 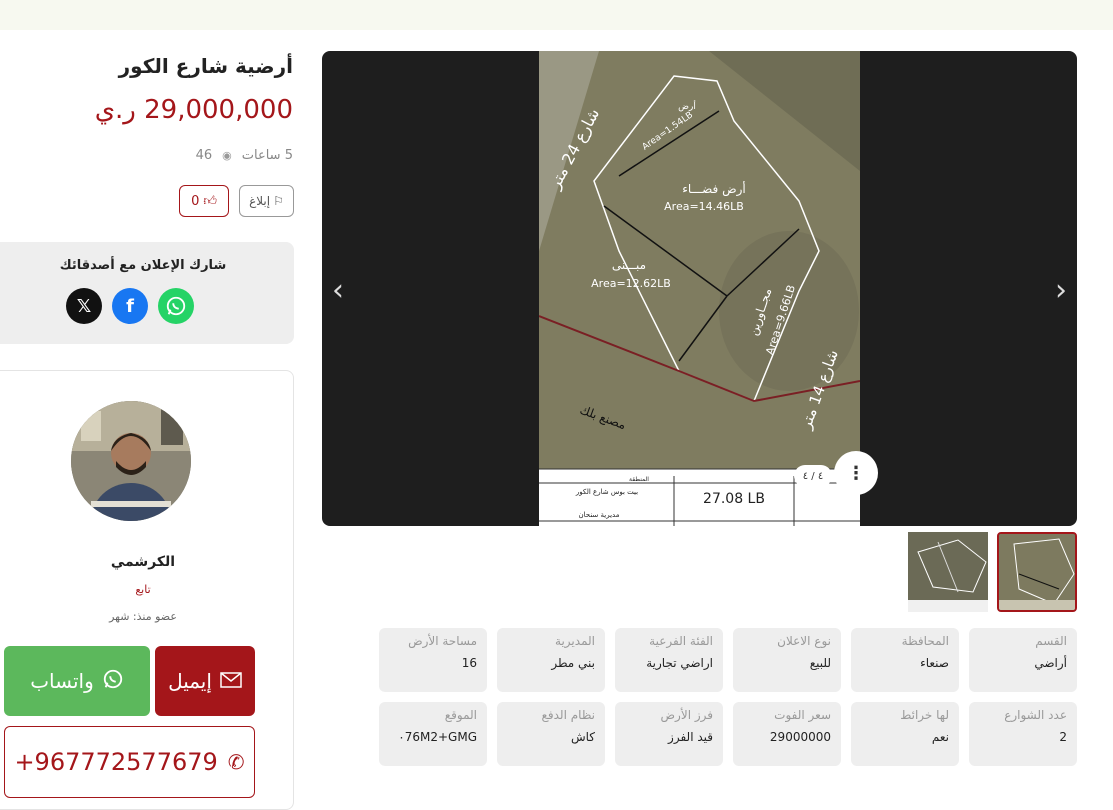 I want to click on prev-image-button: ‹, so click(x=338, y=290).